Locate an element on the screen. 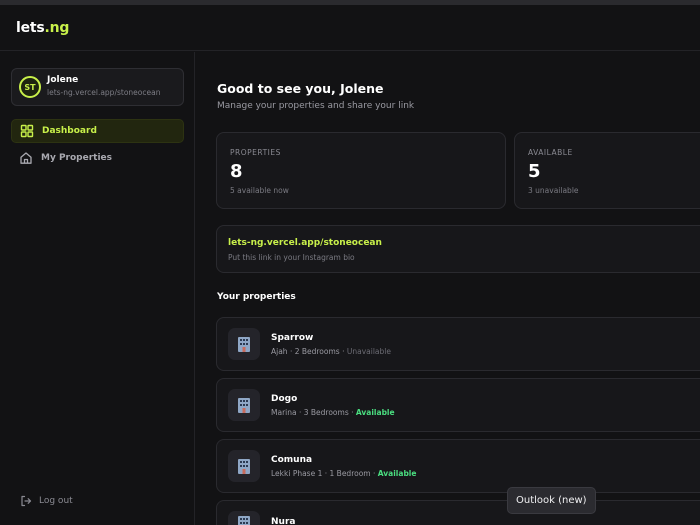 Image resolution: width=700 pixels, height=525 pixels. stat-note: 5 available now is located at coordinates (259, 190).